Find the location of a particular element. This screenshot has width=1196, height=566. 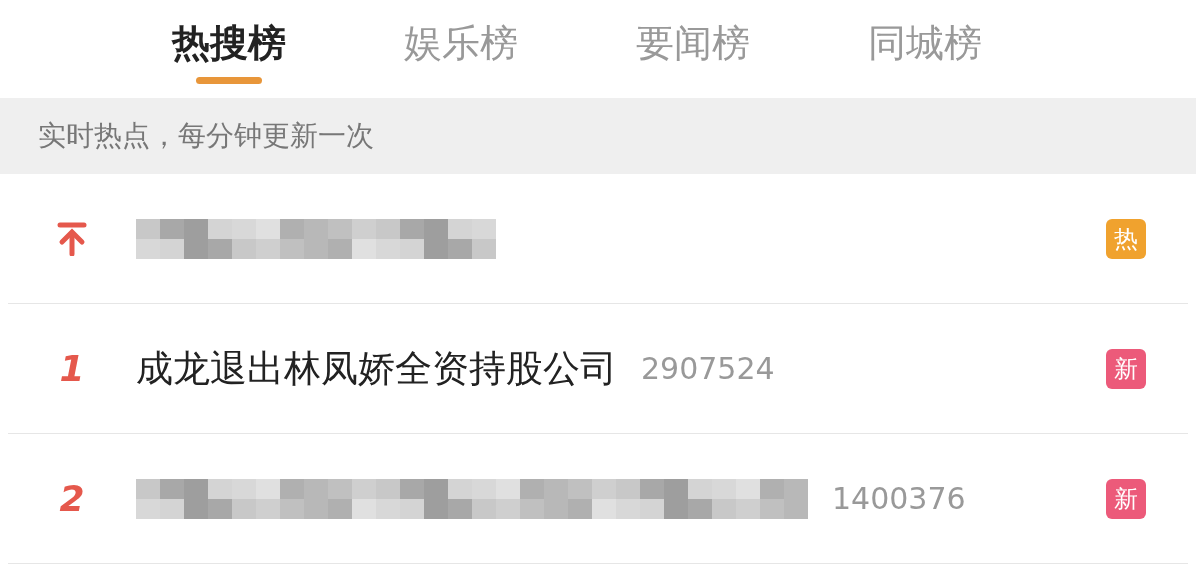

heat-count: 1400376 is located at coordinates (899, 499).